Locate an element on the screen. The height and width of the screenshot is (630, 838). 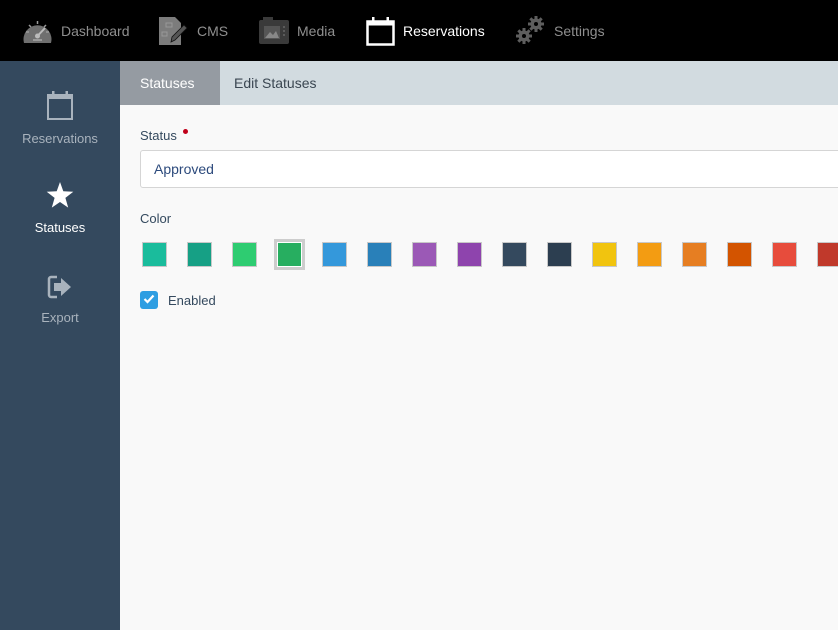
sidebar-item-reservations-label: Reservations is located at coordinates (60, 138).